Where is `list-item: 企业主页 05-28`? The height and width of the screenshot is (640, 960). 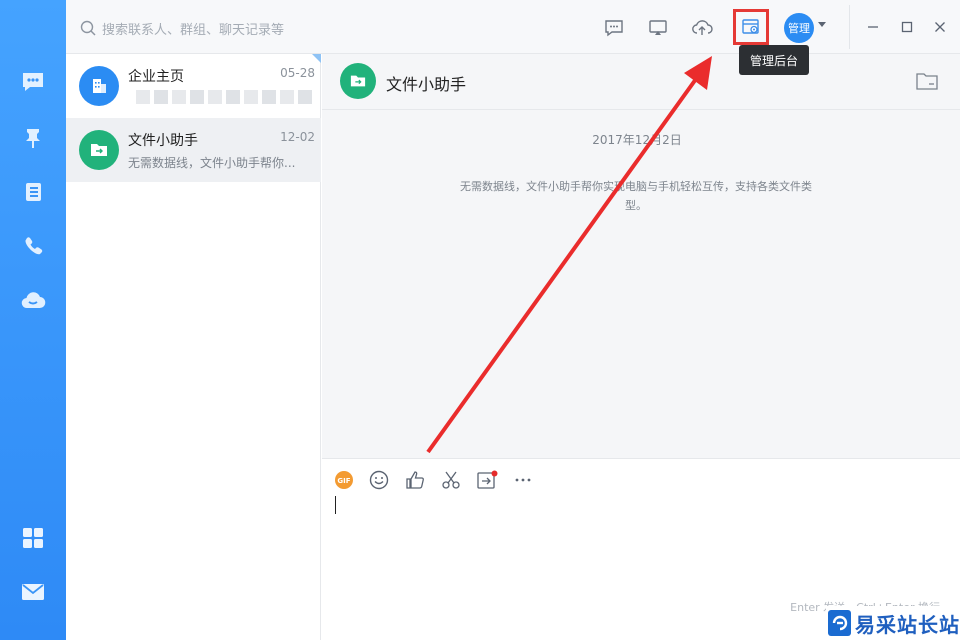 list-item: 企业主页 05-28 is located at coordinates (193, 86).